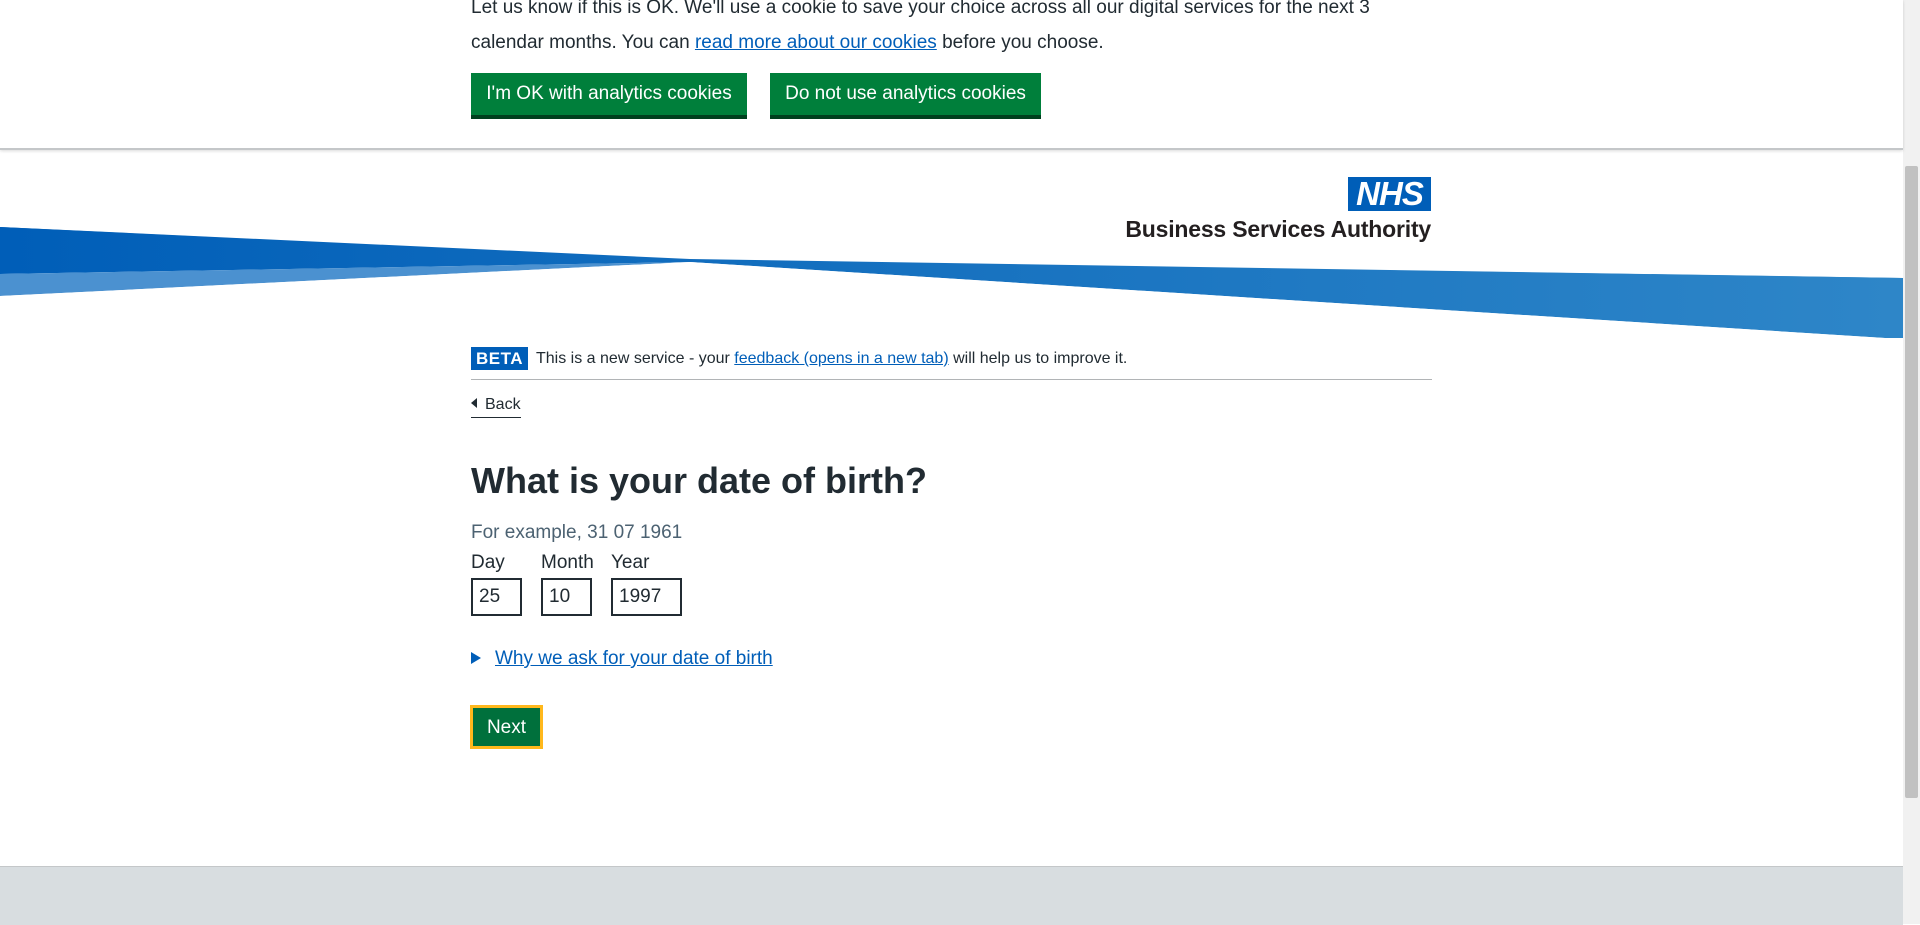 This screenshot has height=925, width=1920. I want to click on nhsbsa-logo: NHS Business Services Authority, so click(1278, 212).